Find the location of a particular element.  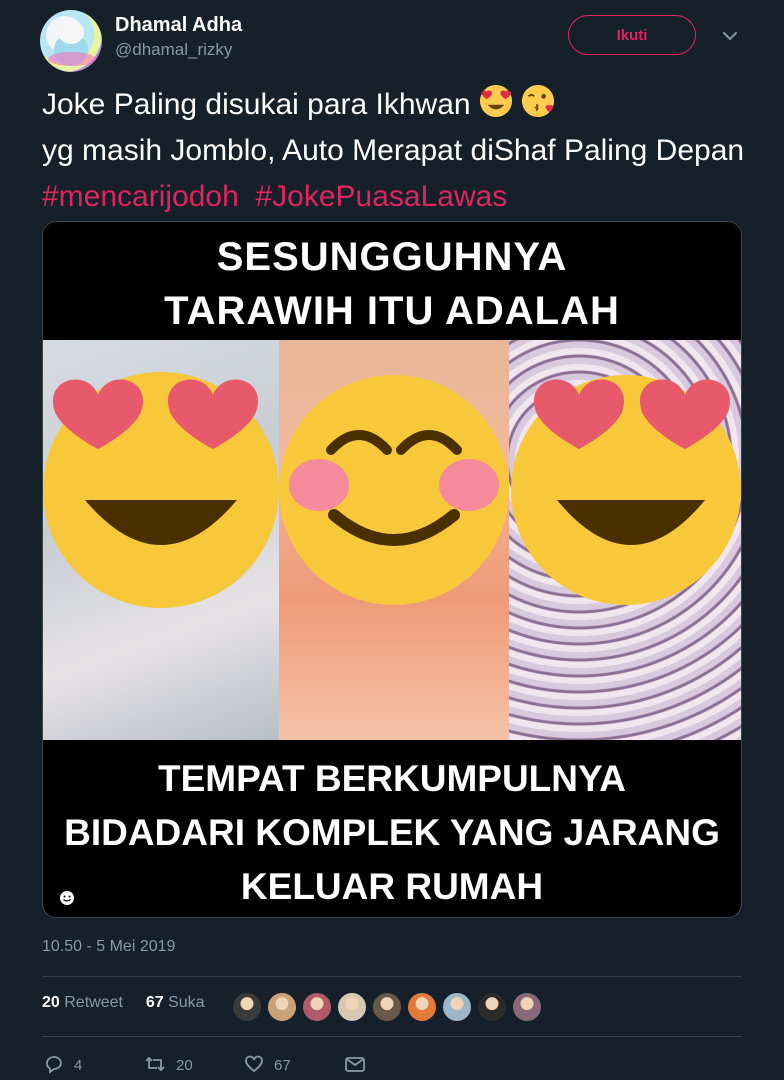

meme-top-caption: SESUNGGUHNYA TARAWIH ITU ADALAH is located at coordinates (392, 281).